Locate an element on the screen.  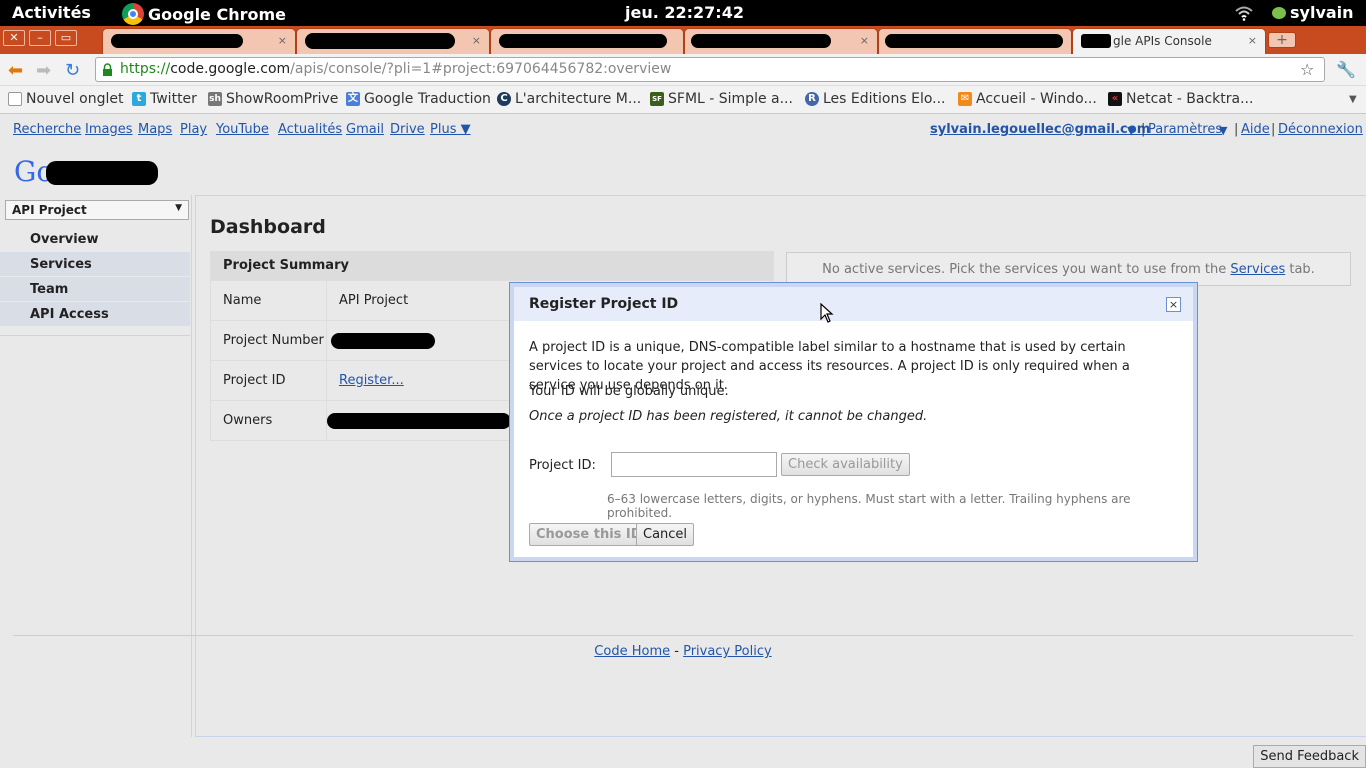
gbar-link-drive: Drive is located at coordinates (407, 129).